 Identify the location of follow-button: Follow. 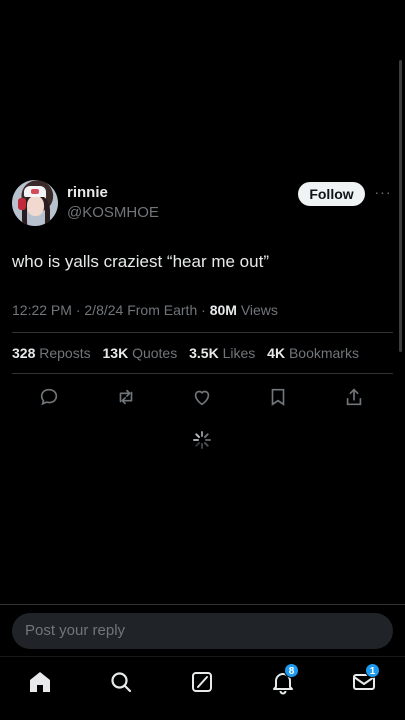
(331, 194).